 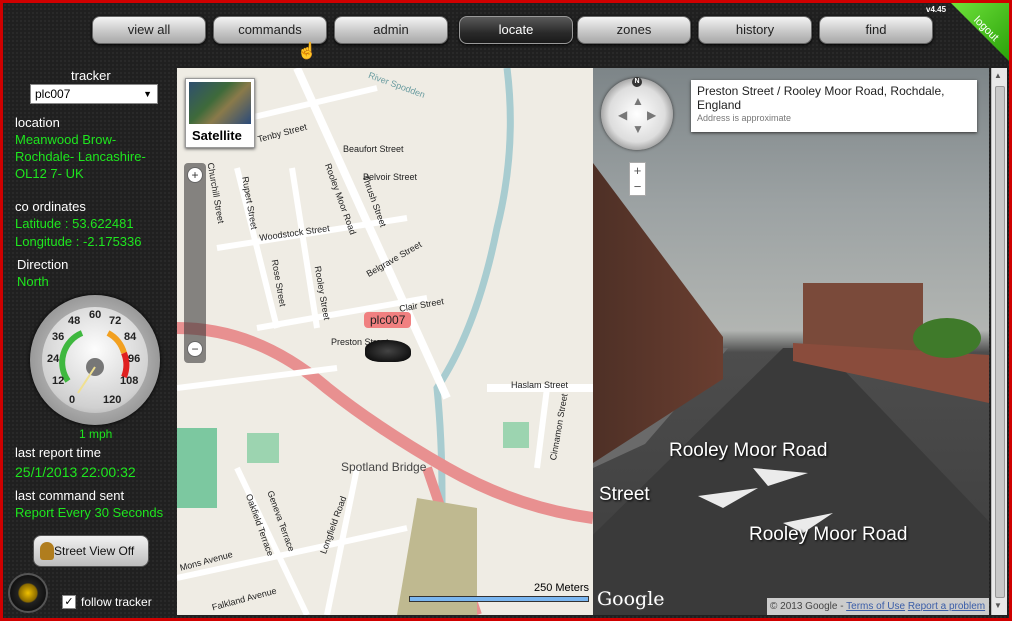 I want to click on hand-cursor-icon: ☝, so click(x=307, y=51).